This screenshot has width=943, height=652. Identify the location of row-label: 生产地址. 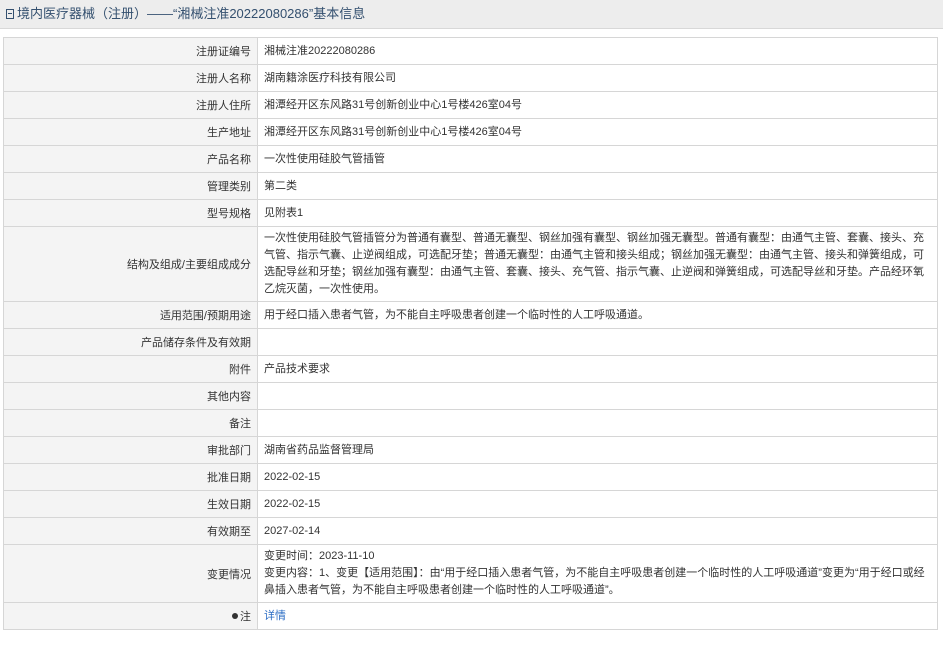
(130, 132).